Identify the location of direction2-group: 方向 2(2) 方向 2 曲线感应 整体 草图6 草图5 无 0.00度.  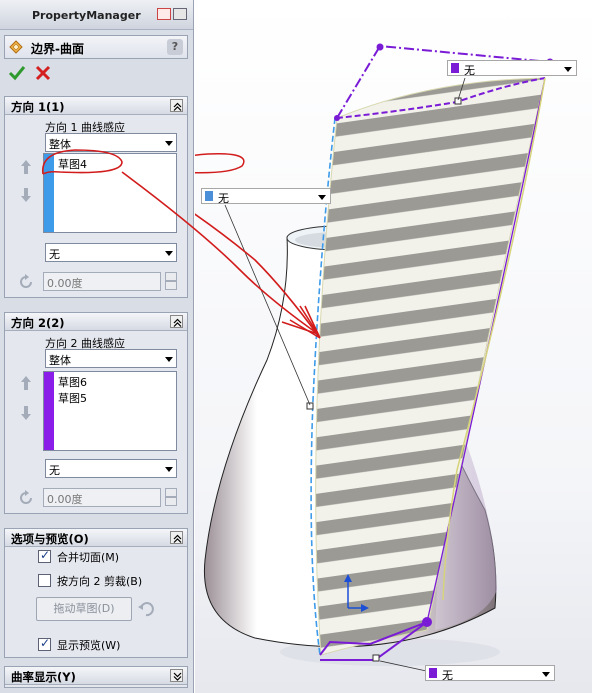
(96, 413).